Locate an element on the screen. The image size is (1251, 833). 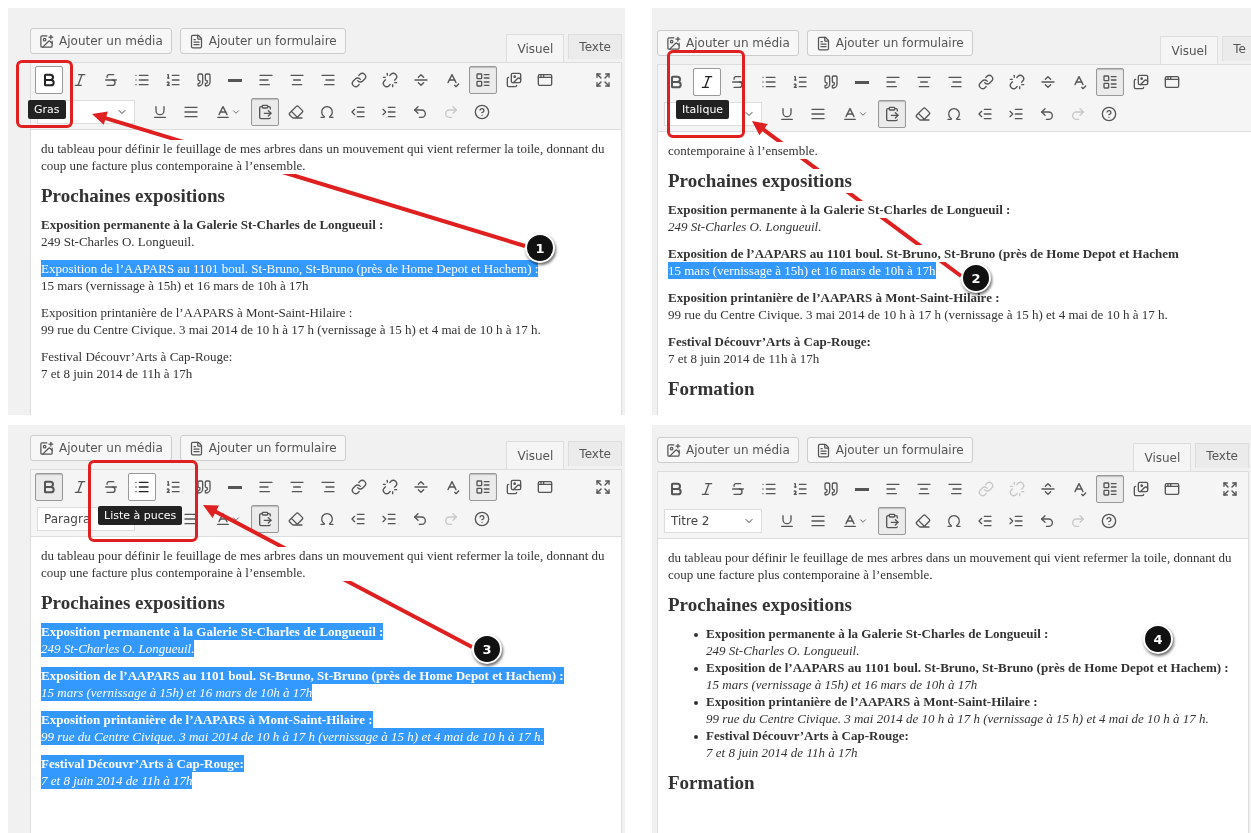
paste-text-icon is located at coordinates (265, 112).